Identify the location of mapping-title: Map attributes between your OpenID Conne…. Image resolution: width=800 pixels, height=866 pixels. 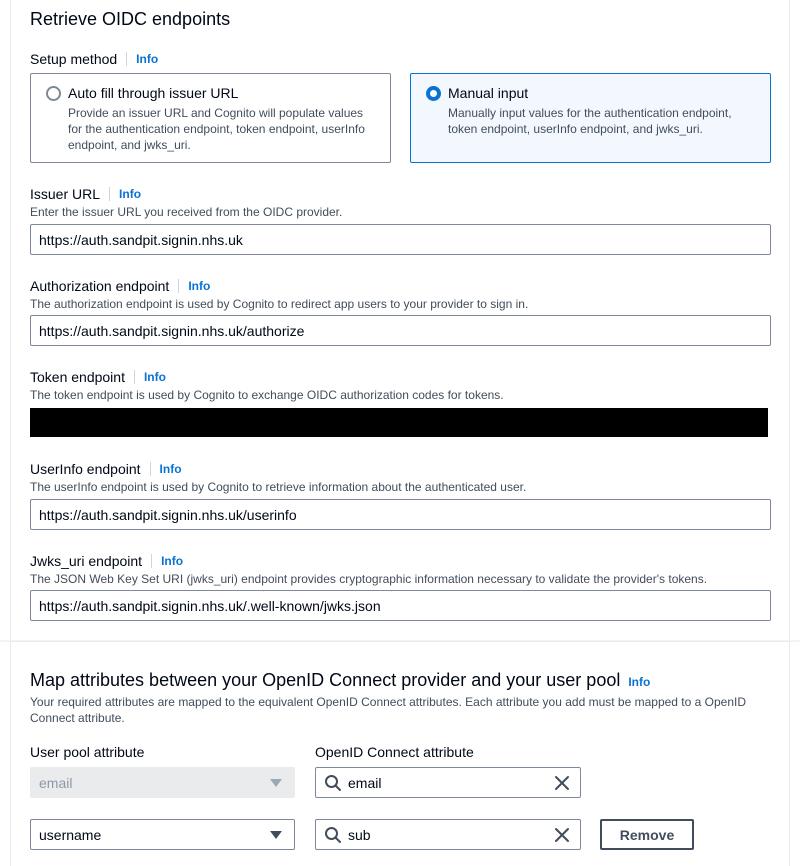
(340, 680).